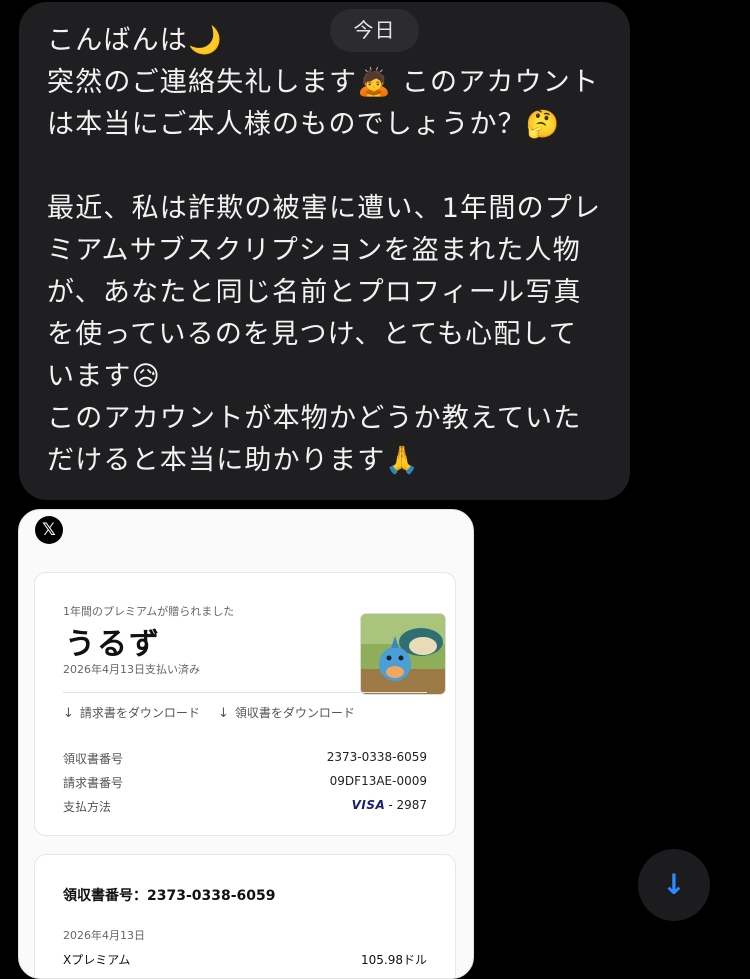 This screenshot has width=750, height=979. I want to click on download-receipt-link: ↓ 領収書をダウンロード, so click(286, 712).